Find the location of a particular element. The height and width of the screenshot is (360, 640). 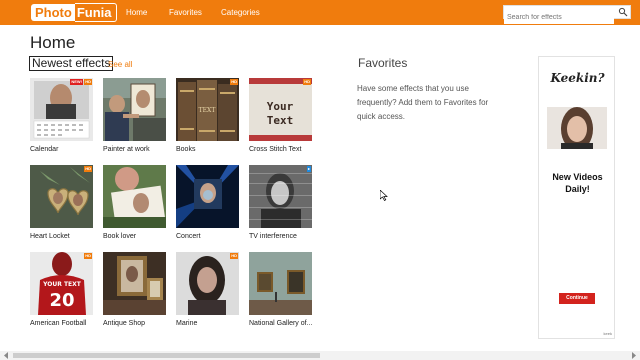

effect-thumbnail-tv-interference: ▸ is located at coordinates (280, 196).